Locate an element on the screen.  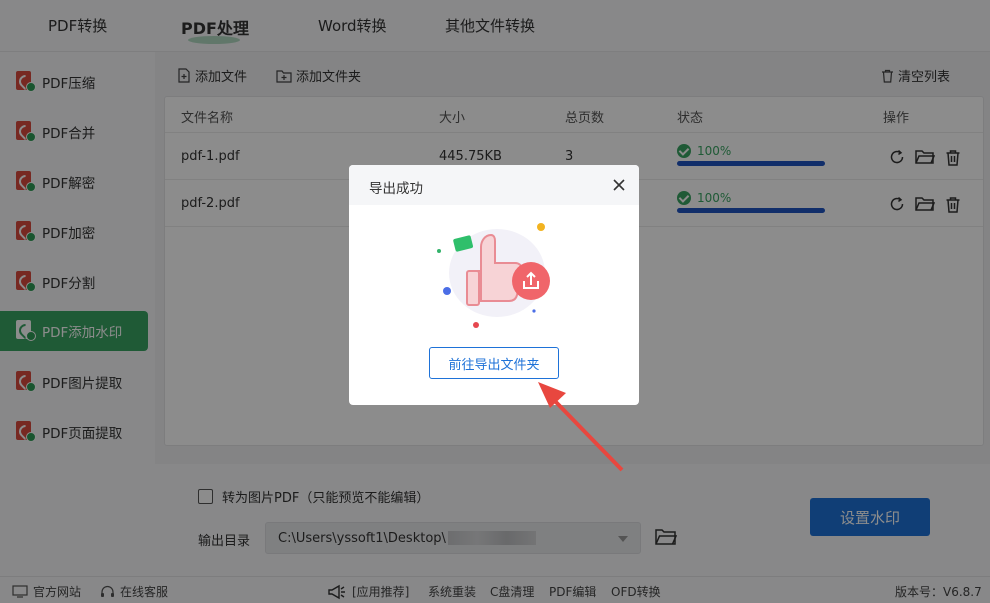
dialog-header: 导出成功 is located at coordinates (494, 185).